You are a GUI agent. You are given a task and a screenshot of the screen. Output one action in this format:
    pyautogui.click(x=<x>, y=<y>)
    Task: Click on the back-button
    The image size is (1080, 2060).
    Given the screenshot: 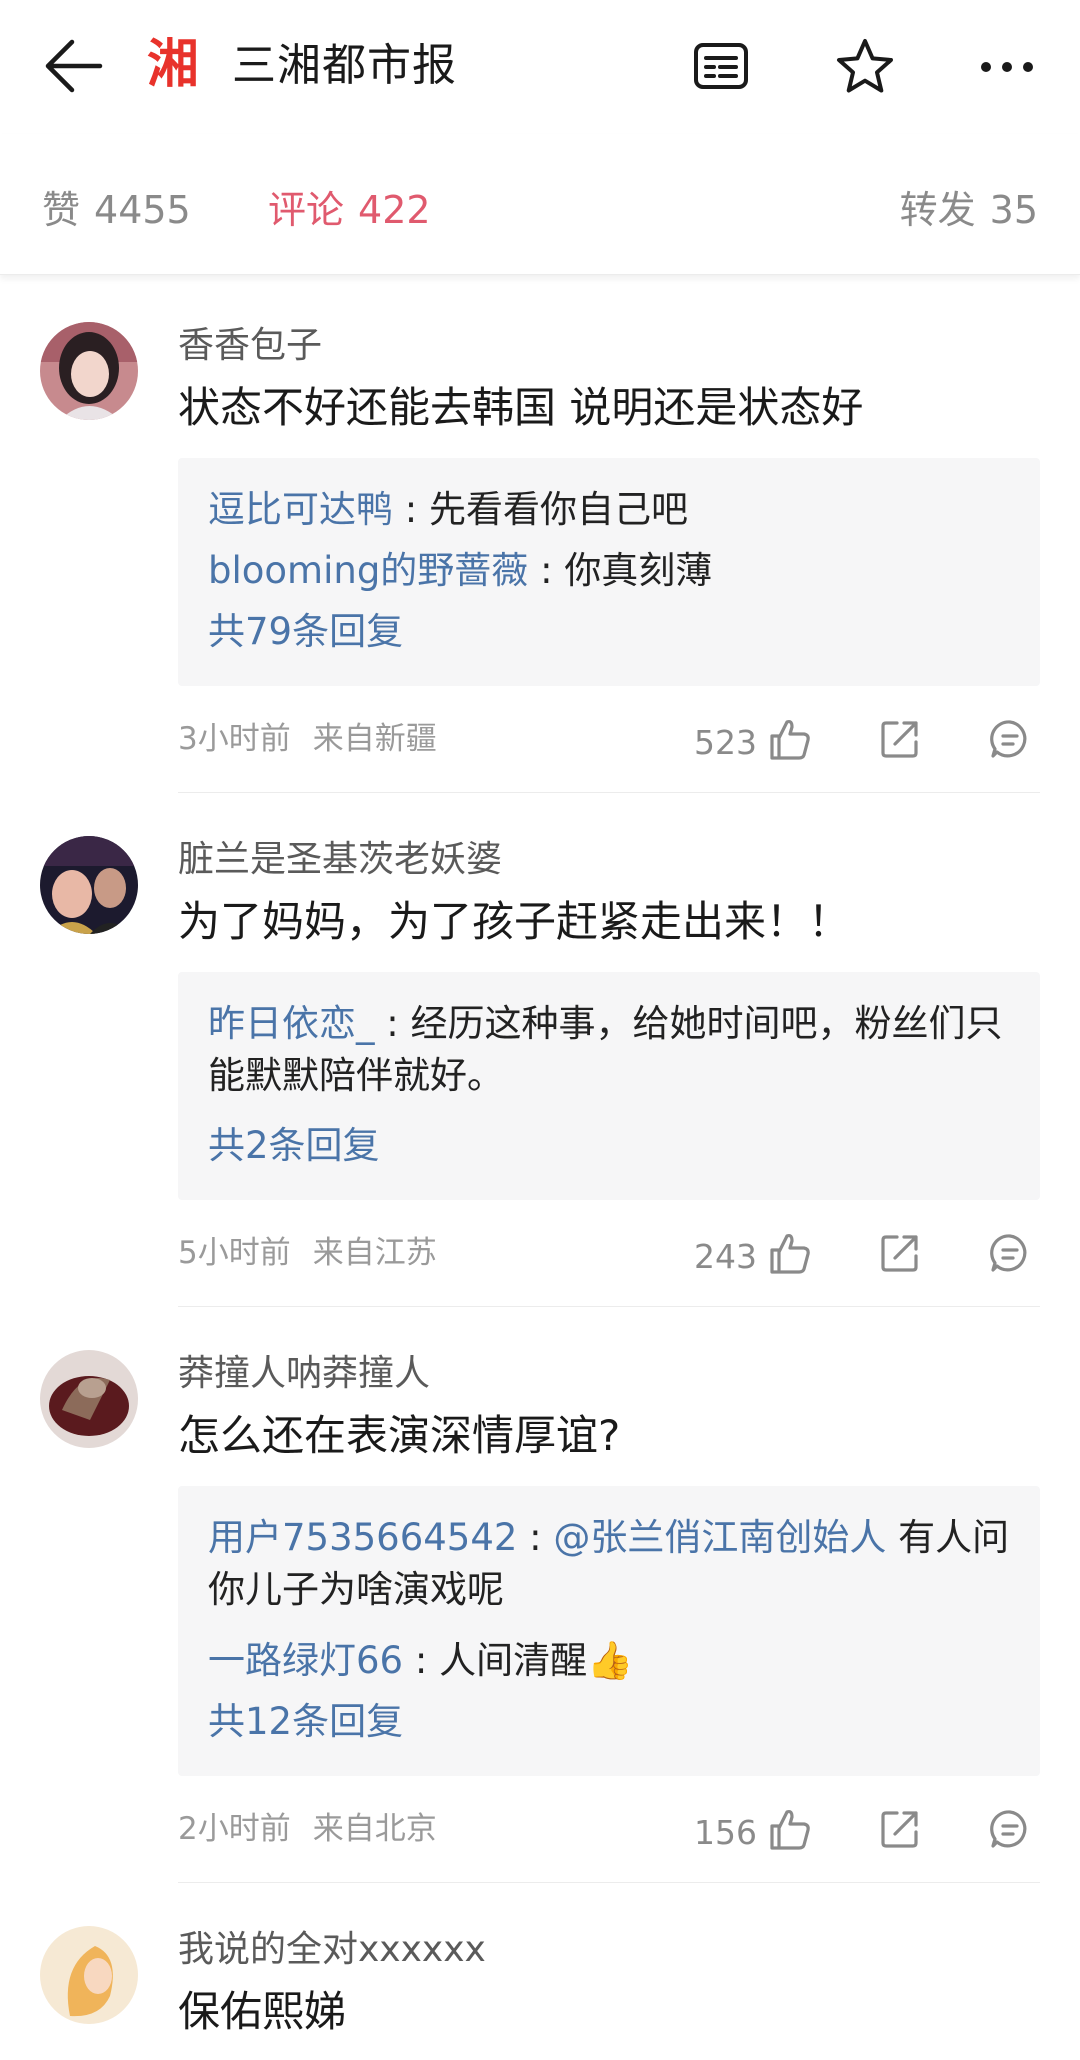 What is the action you would take?
    pyautogui.click(x=73, y=66)
    